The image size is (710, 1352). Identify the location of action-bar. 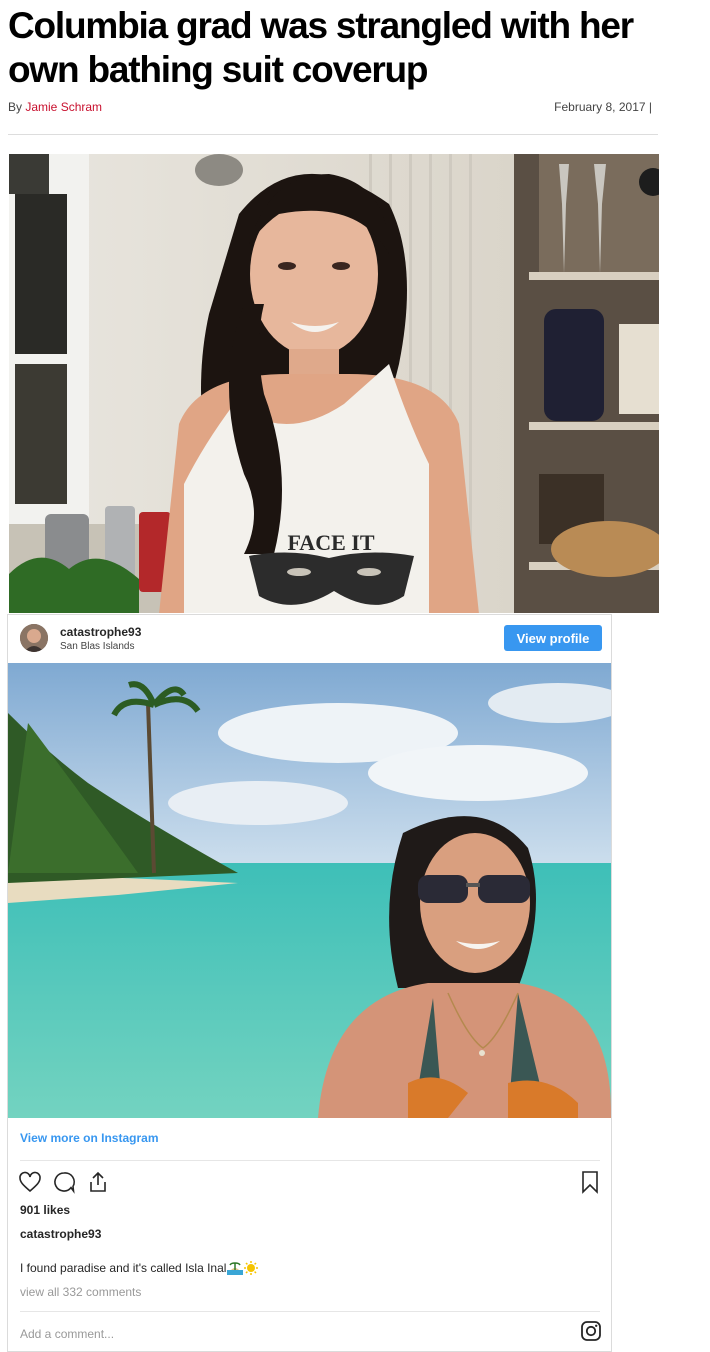
(309, 1183).